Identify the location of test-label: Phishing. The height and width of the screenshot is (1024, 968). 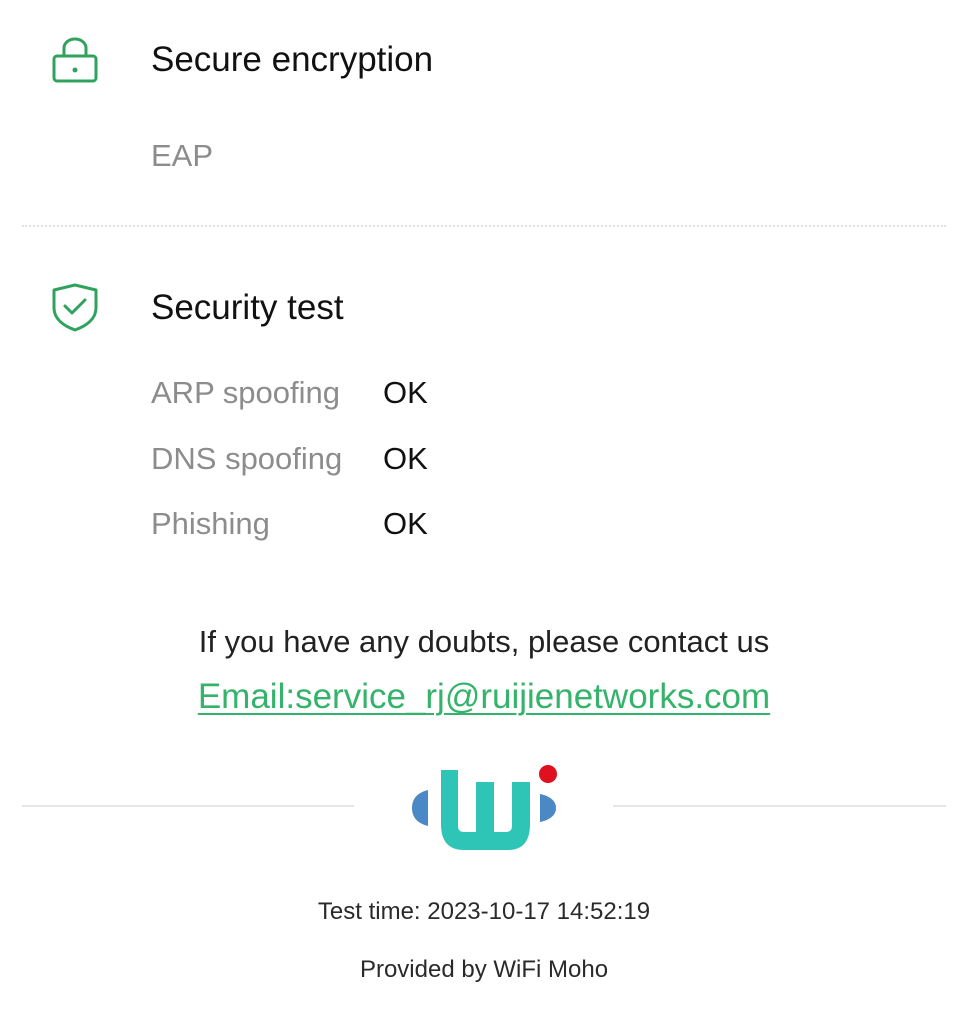
(210, 523).